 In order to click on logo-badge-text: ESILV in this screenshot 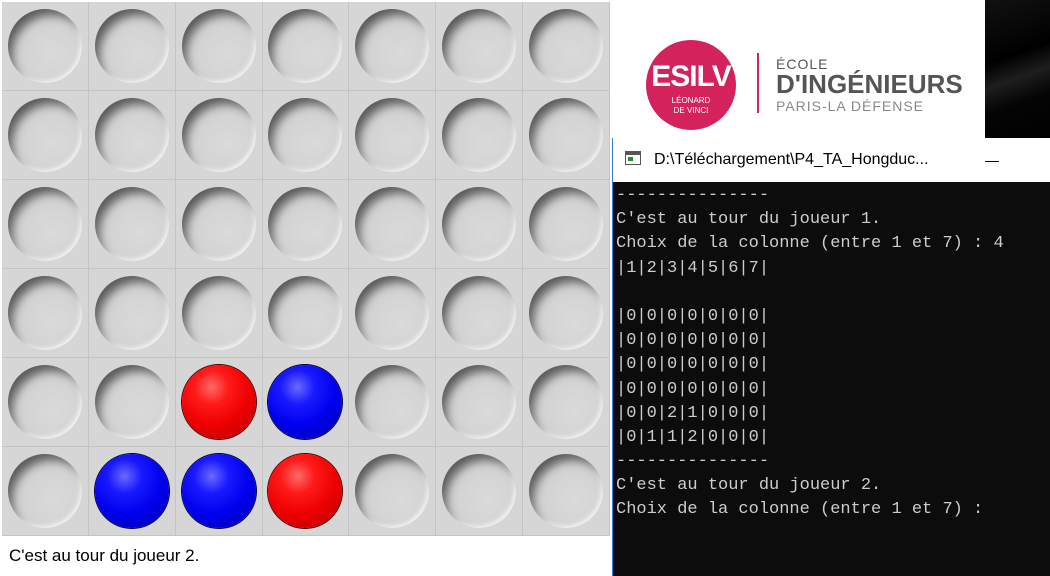, I will do `click(691, 76)`.